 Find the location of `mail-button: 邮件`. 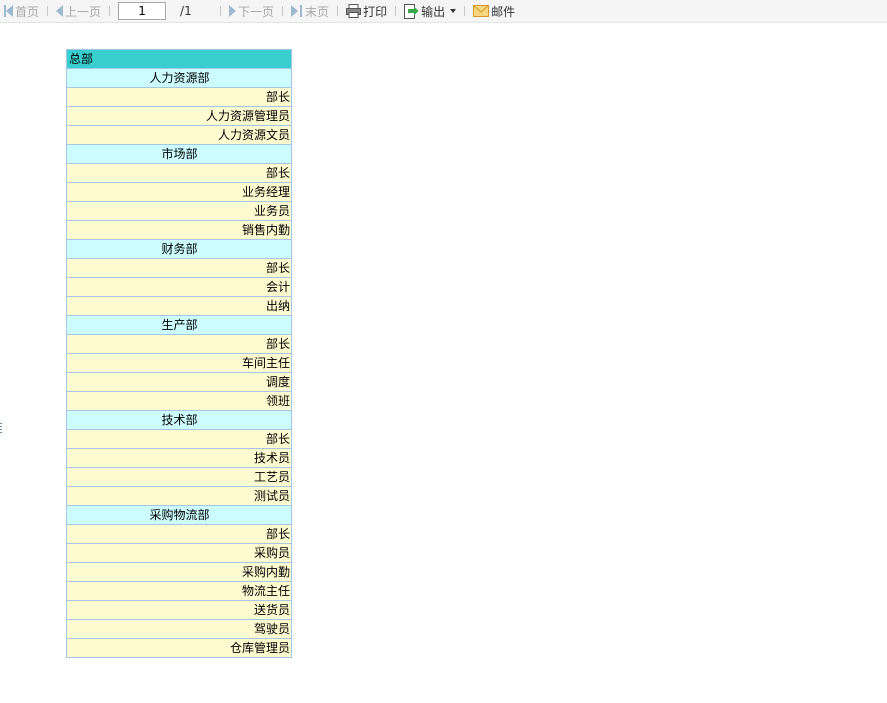

mail-button: 邮件 is located at coordinates (494, 11).